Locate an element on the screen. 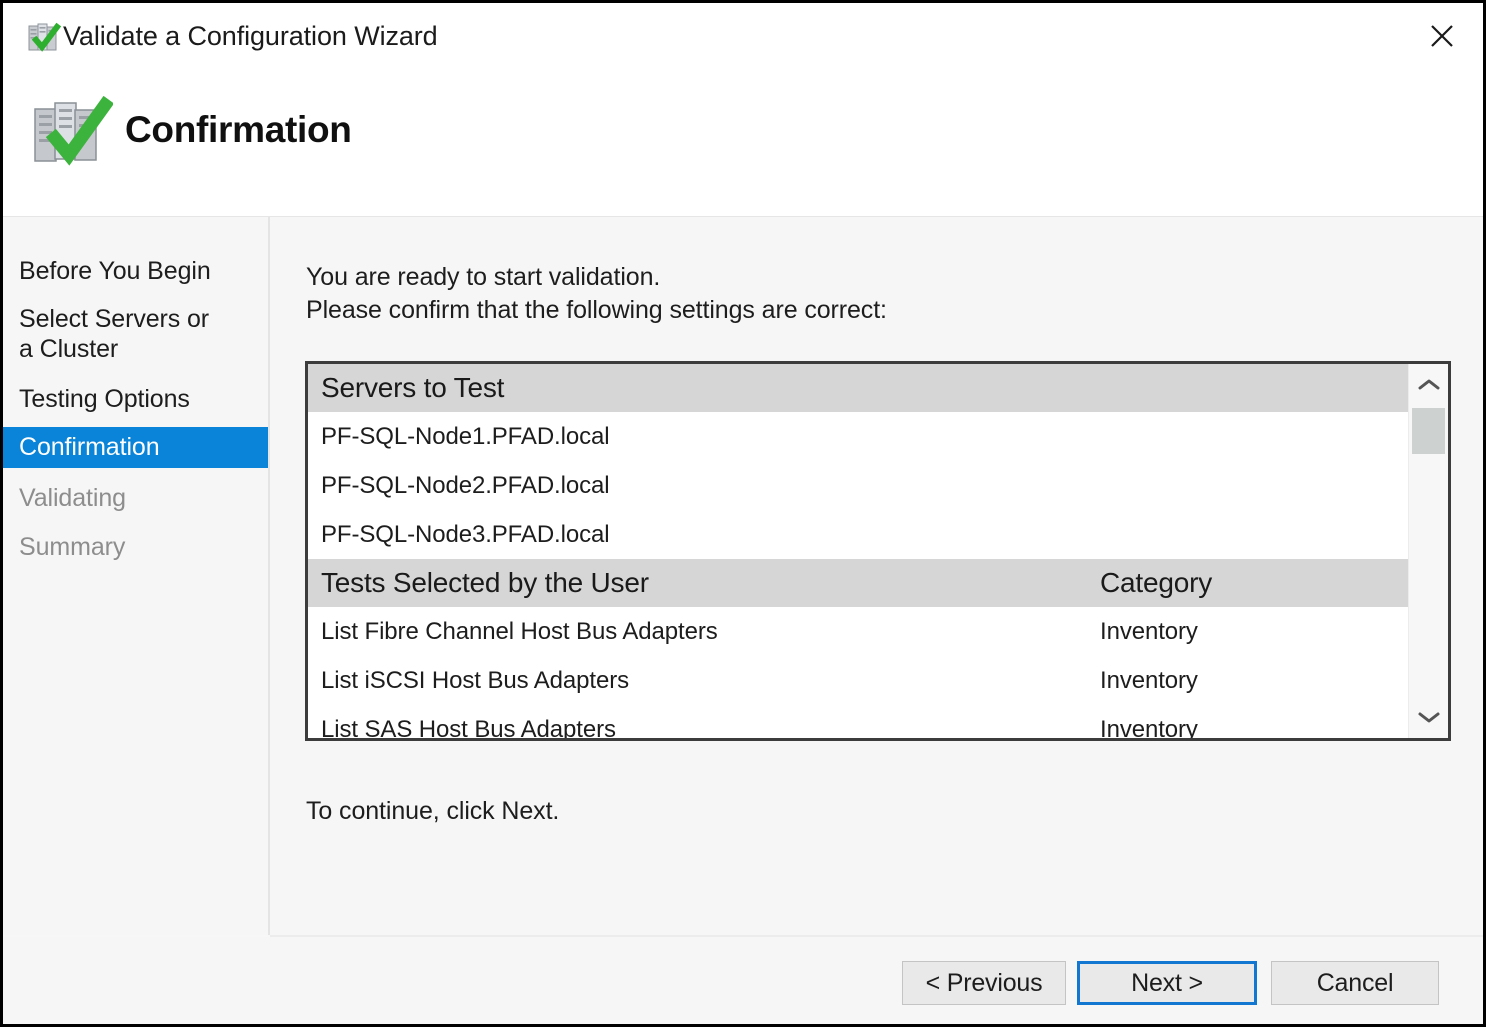 This screenshot has height=1027, width=1486. scrollbar-thumb is located at coordinates (1428, 431).